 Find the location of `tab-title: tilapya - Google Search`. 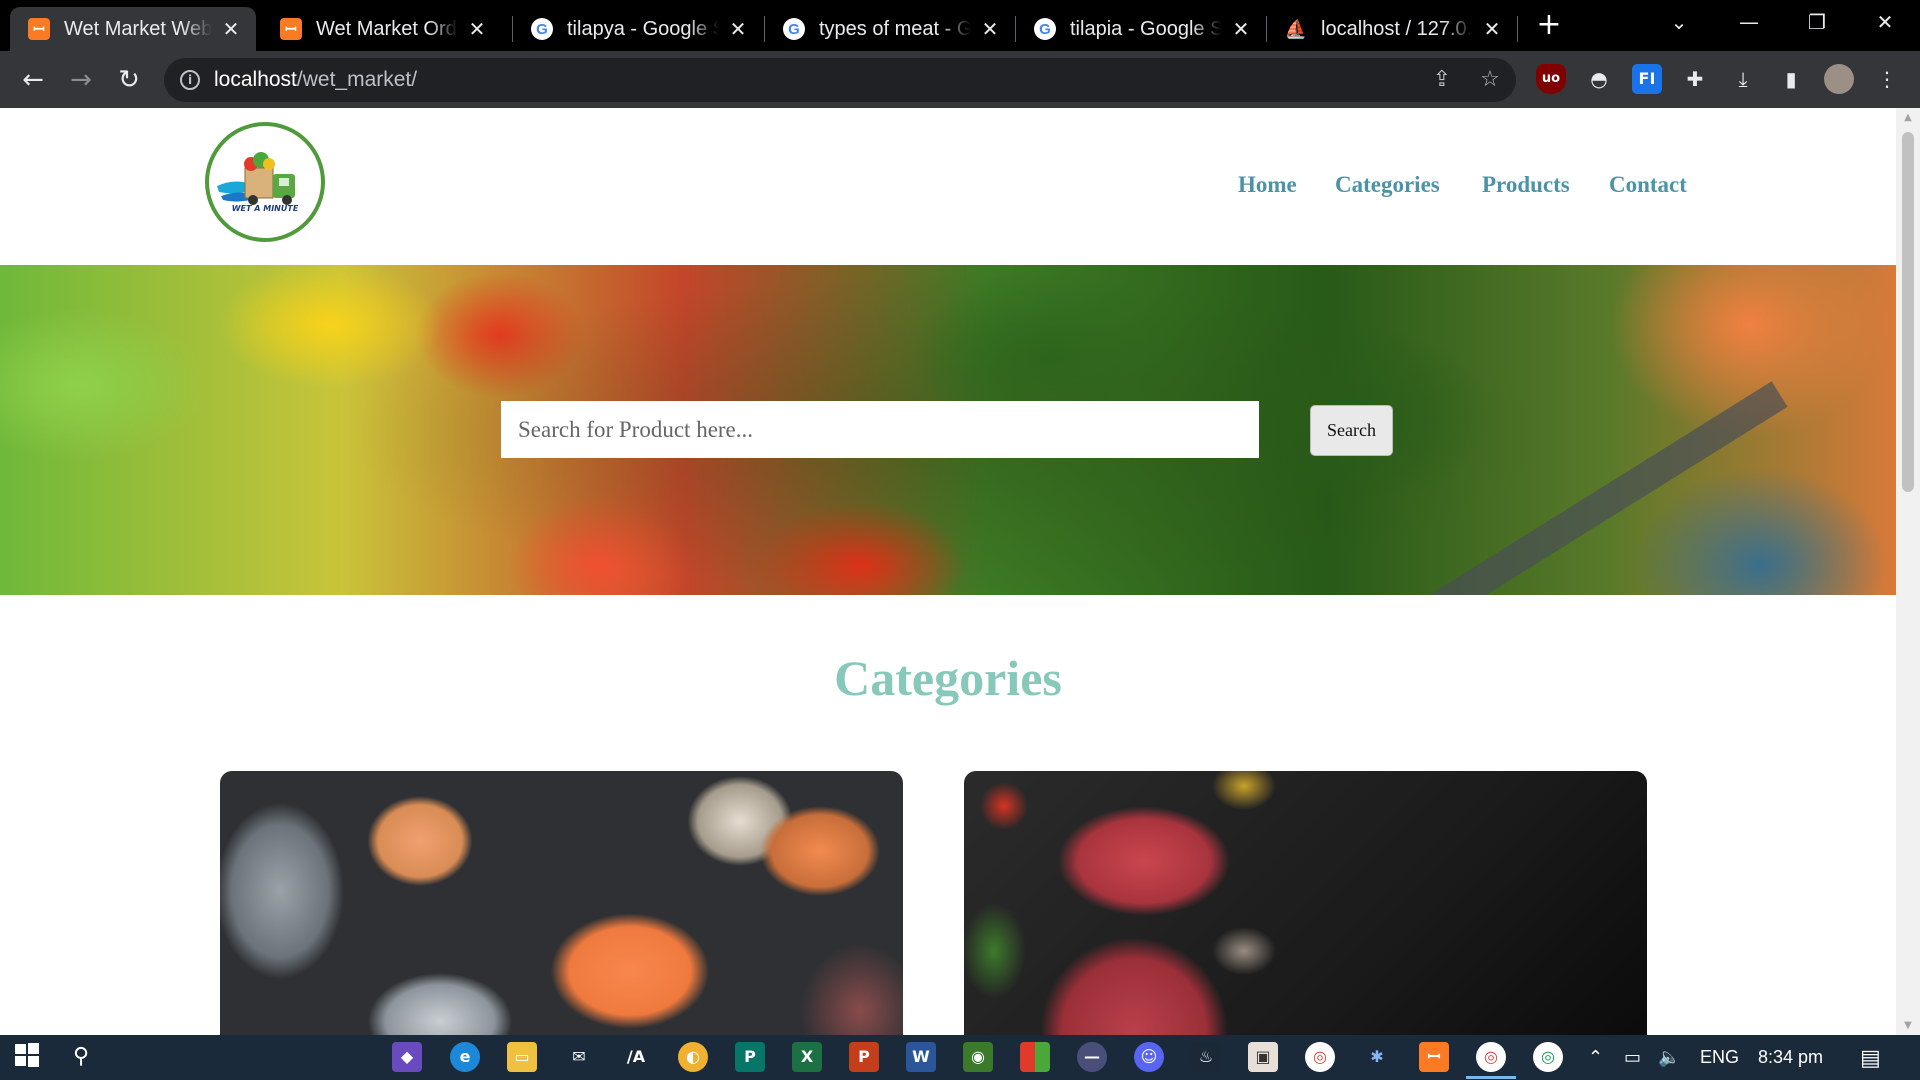

tab-title: tilapya - Google Search is located at coordinates (643, 28).